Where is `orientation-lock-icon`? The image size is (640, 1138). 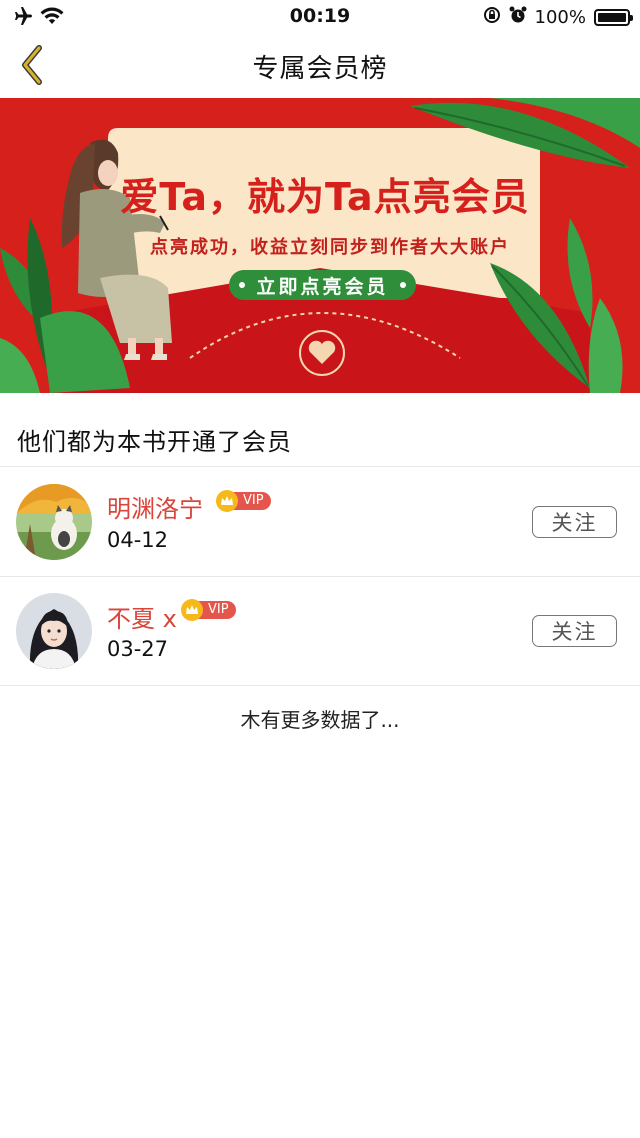 orientation-lock-icon is located at coordinates (492, 17).